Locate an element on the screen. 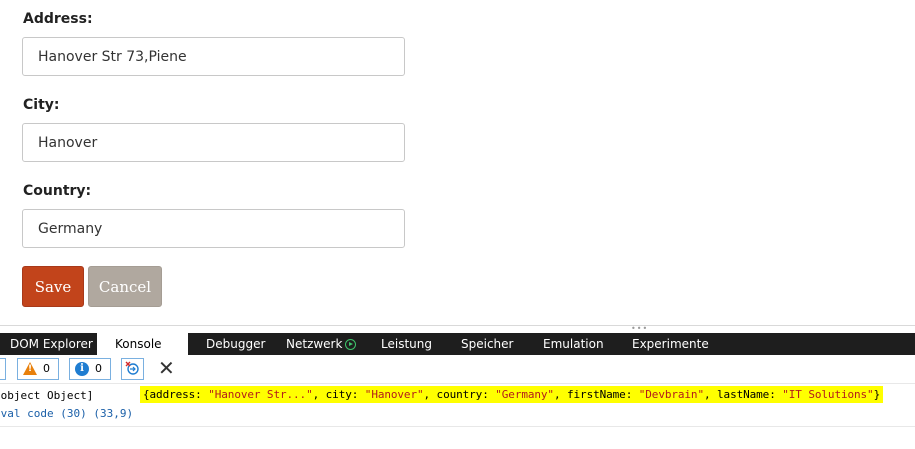  errors-filter-button is located at coordinates (3, 369).